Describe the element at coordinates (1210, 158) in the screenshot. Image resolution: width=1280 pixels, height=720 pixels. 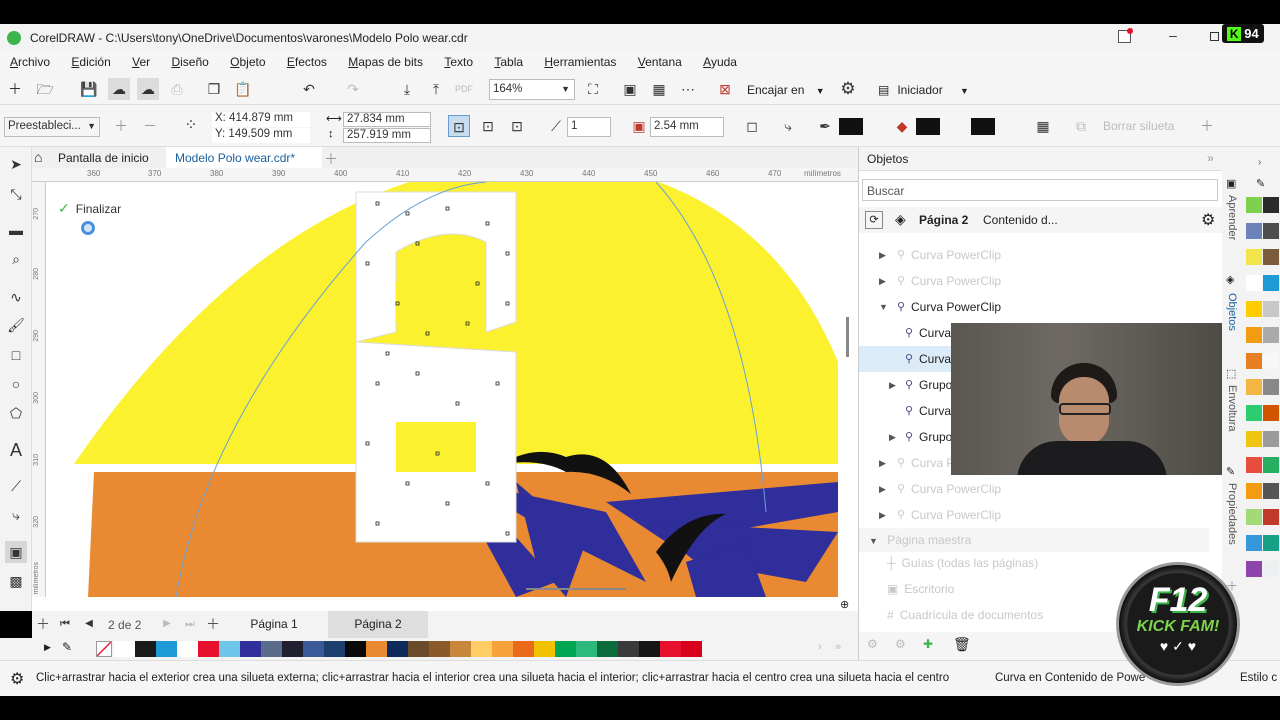
I see `collapse-panel-icon: »` at that location.